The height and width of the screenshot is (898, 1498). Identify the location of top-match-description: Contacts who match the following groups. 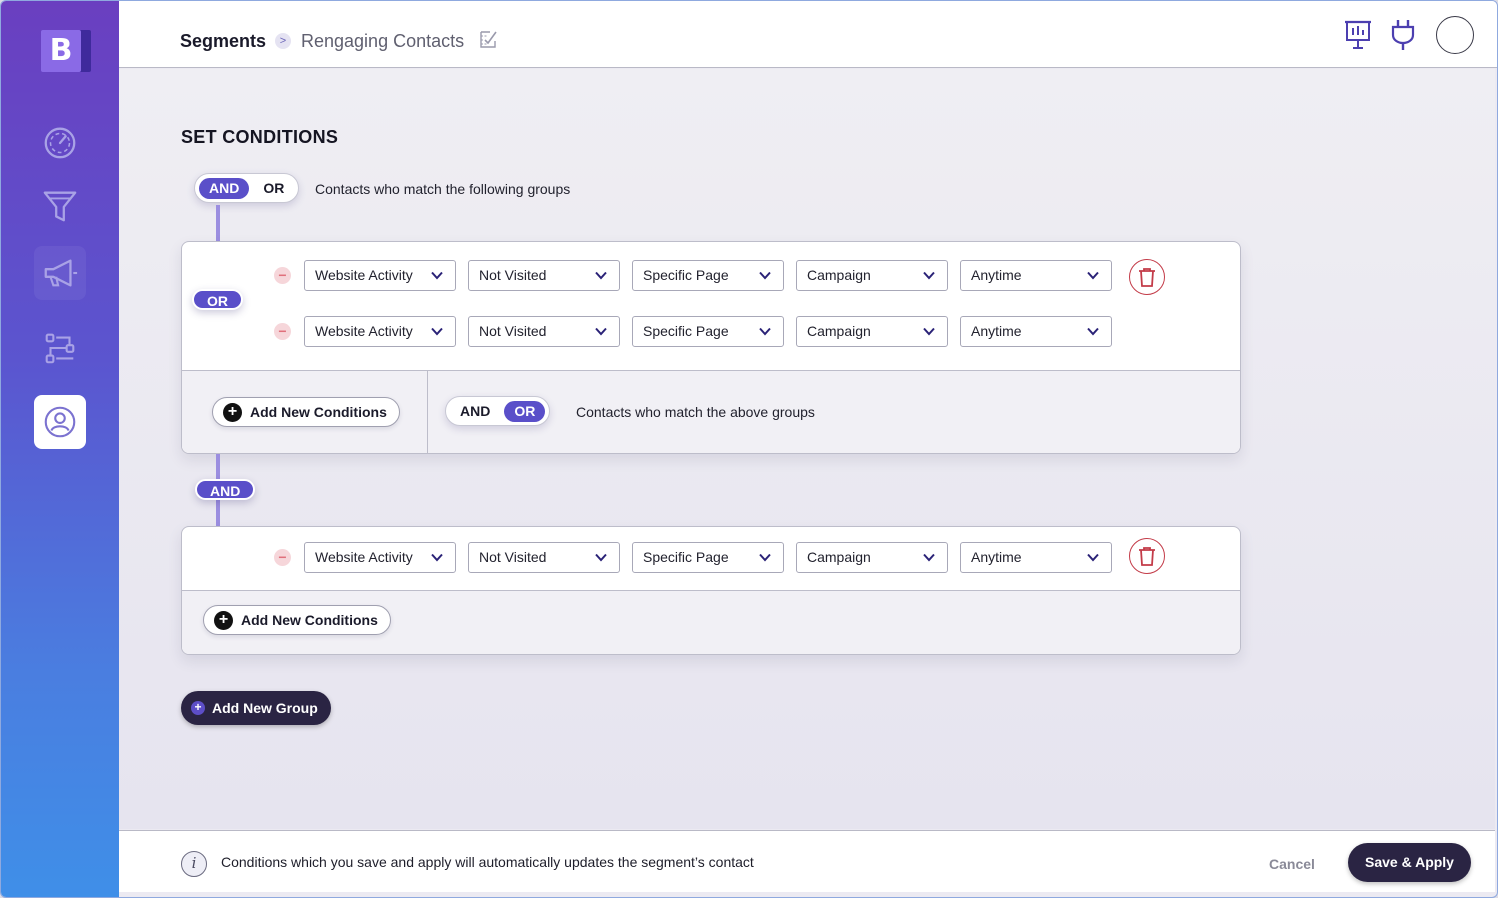
(443, 189).